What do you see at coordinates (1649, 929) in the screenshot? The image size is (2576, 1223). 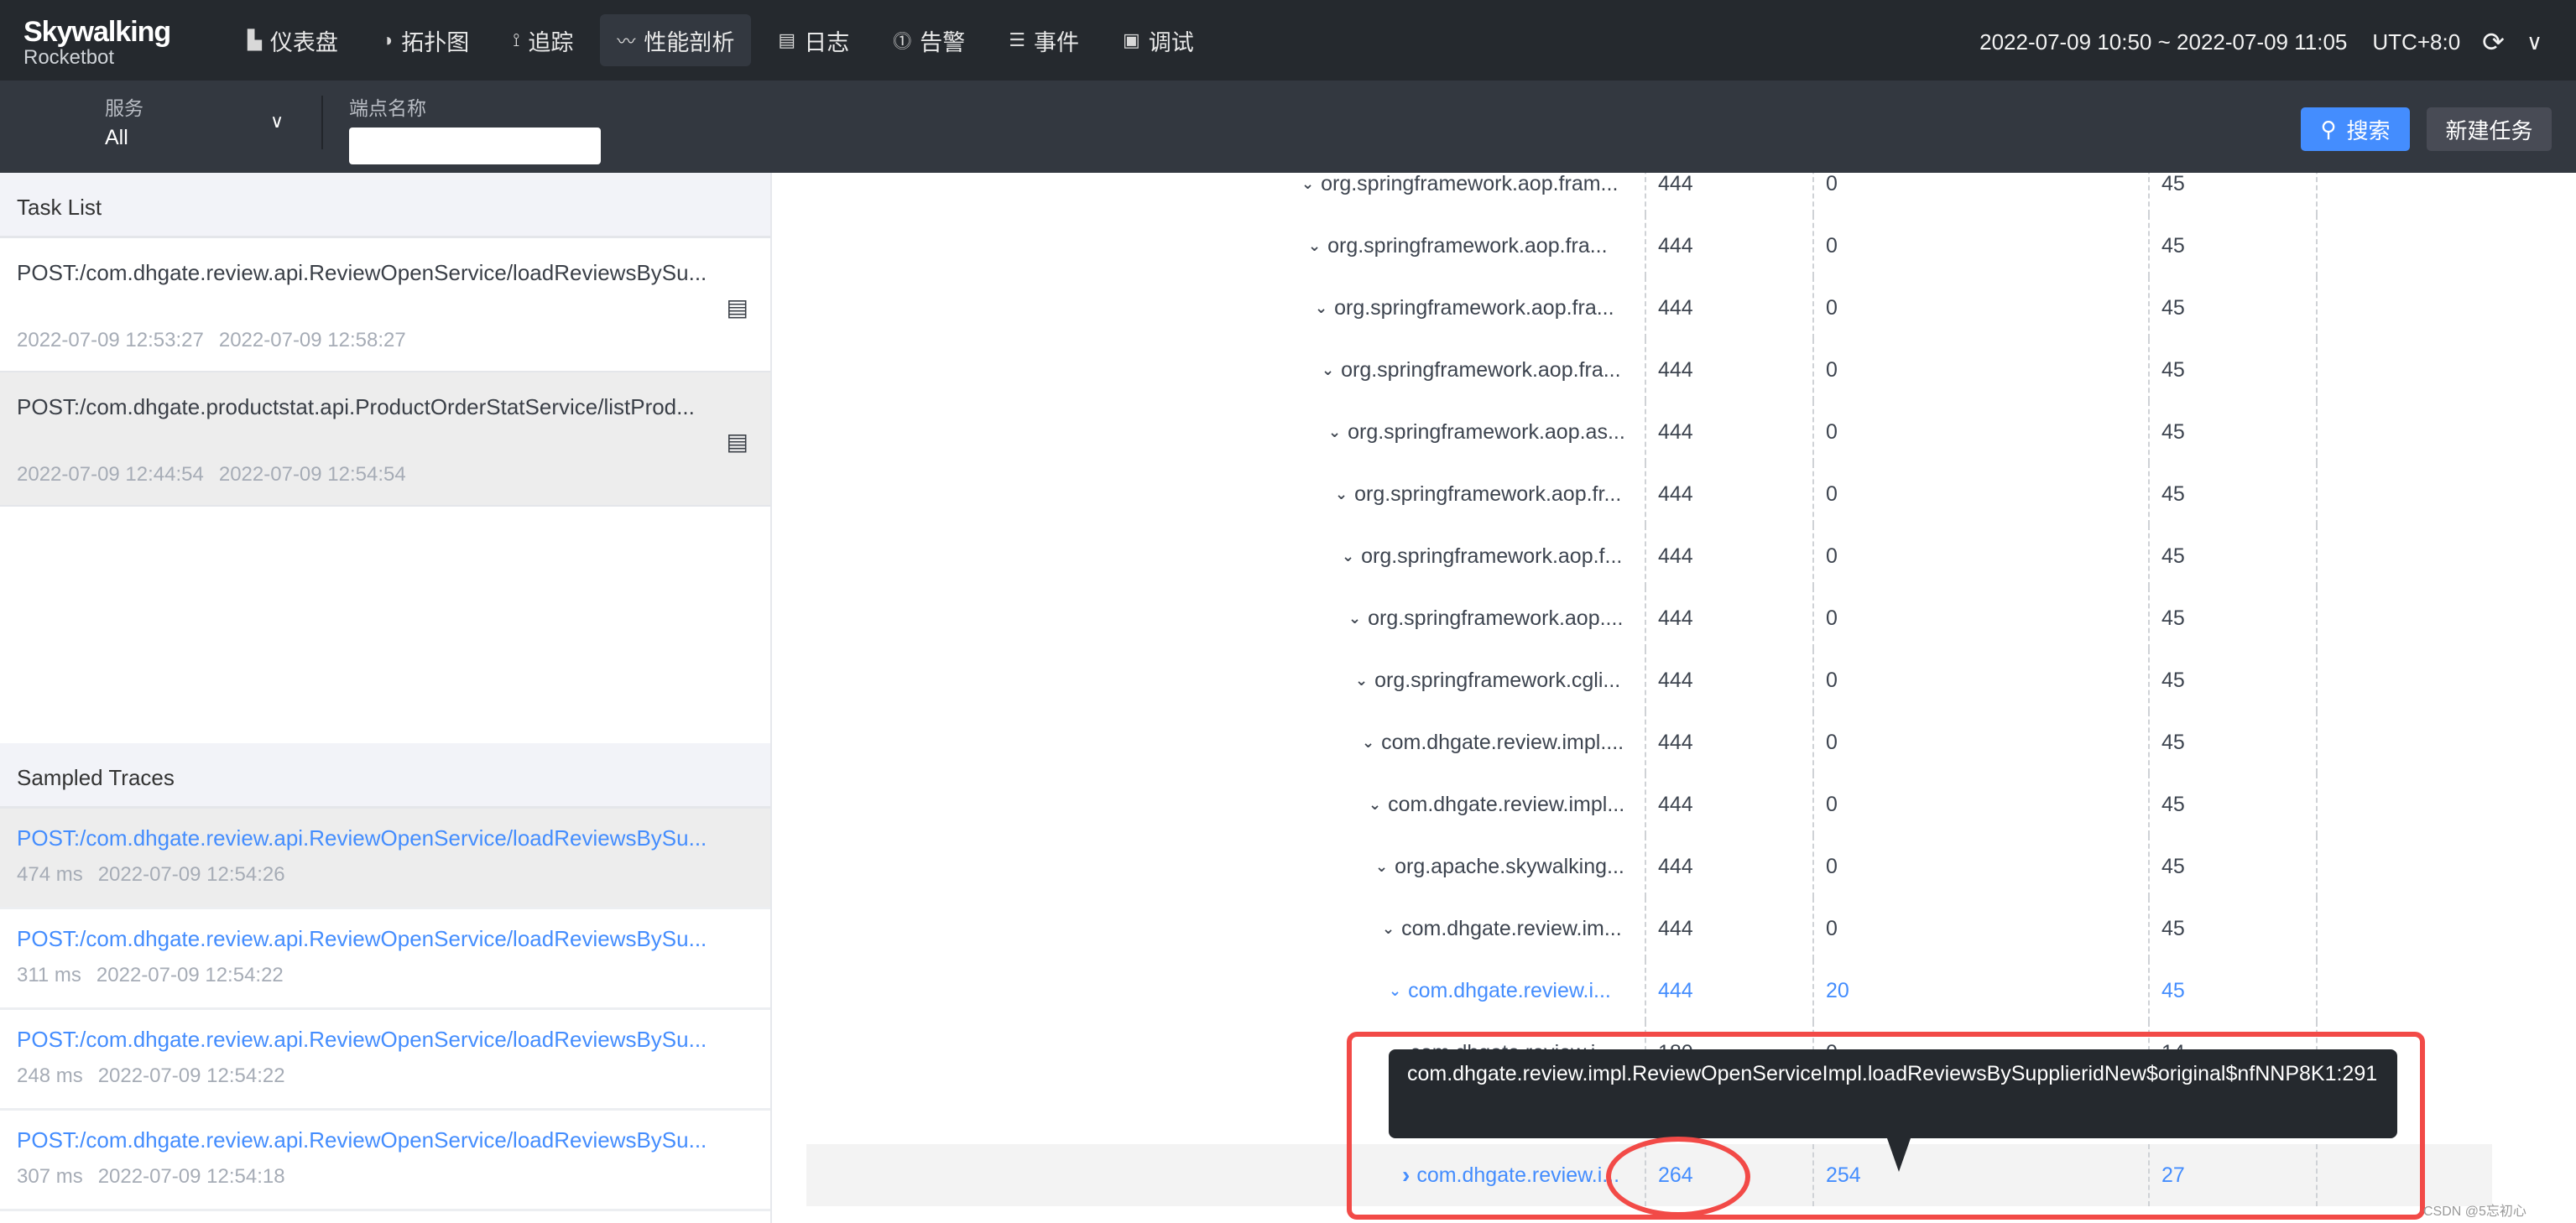 I see `tree-row: ⌄ com.dhgate.review.im... 444 0 45` at bounding box center [1649, 929].